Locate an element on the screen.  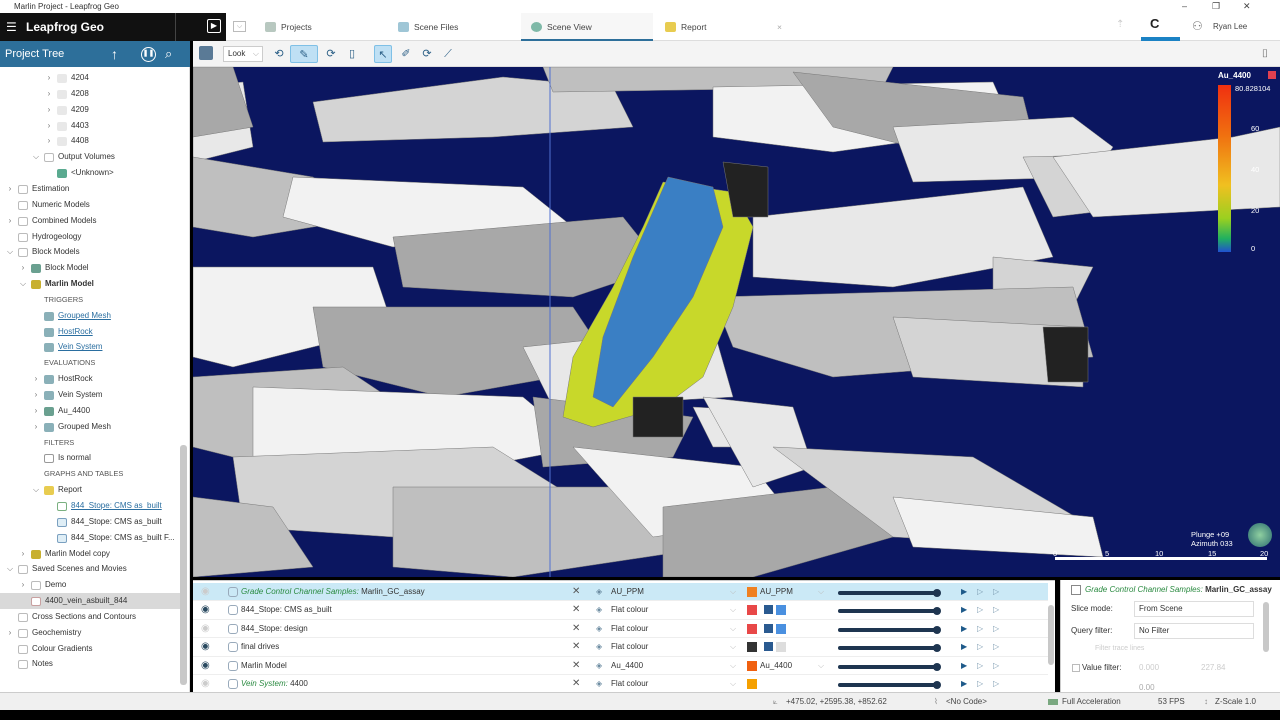
tree-scrollbar is located at coordinates (183, 565).